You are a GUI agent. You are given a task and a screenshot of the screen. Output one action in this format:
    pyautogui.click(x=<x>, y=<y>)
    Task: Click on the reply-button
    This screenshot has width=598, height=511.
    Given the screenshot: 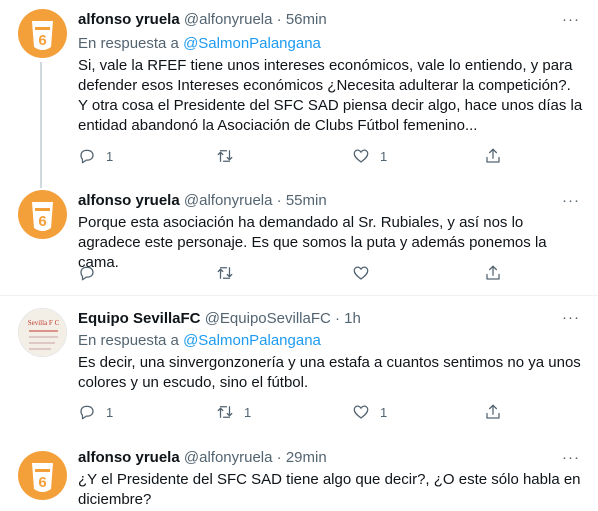 What is the action you would take?
    pyautogui.click(x=92, y=273)
    